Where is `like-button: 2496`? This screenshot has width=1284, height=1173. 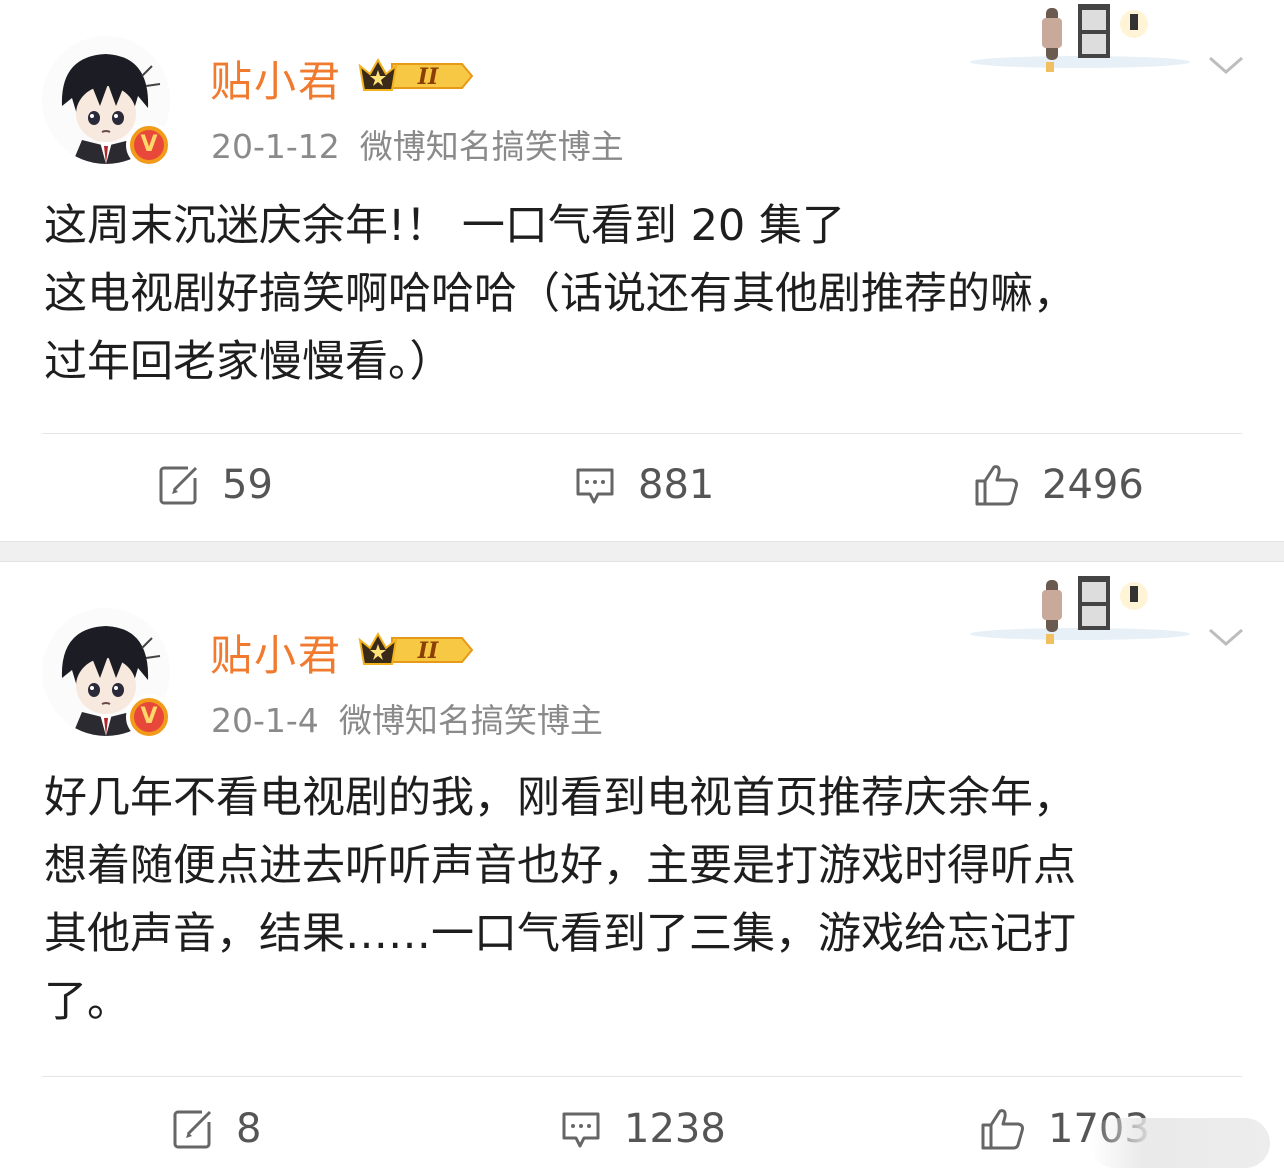
like-button: 2496 is located at coordinates (1059, 485).